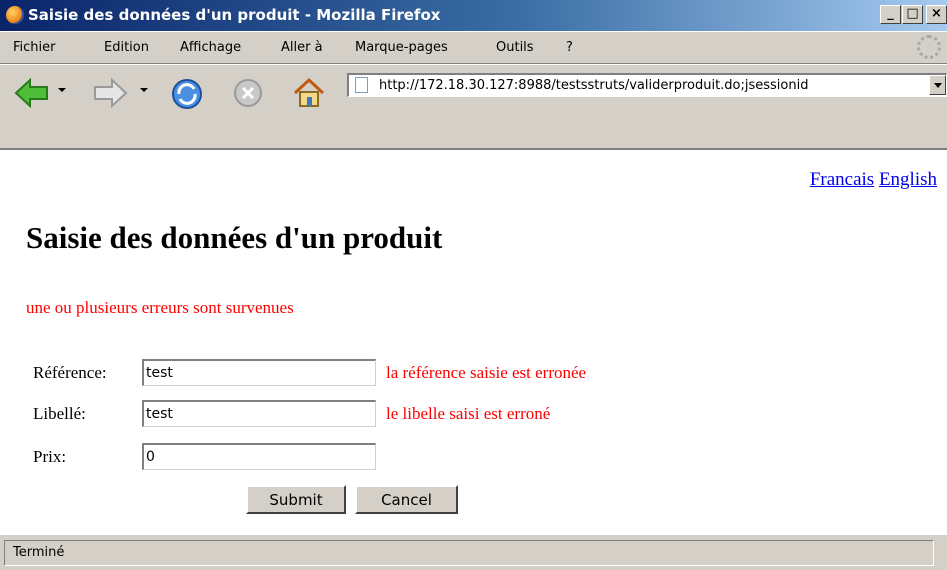  Describe the element at coordinates (187, 94) in the screenshot. I see `reload-icon` at that location.